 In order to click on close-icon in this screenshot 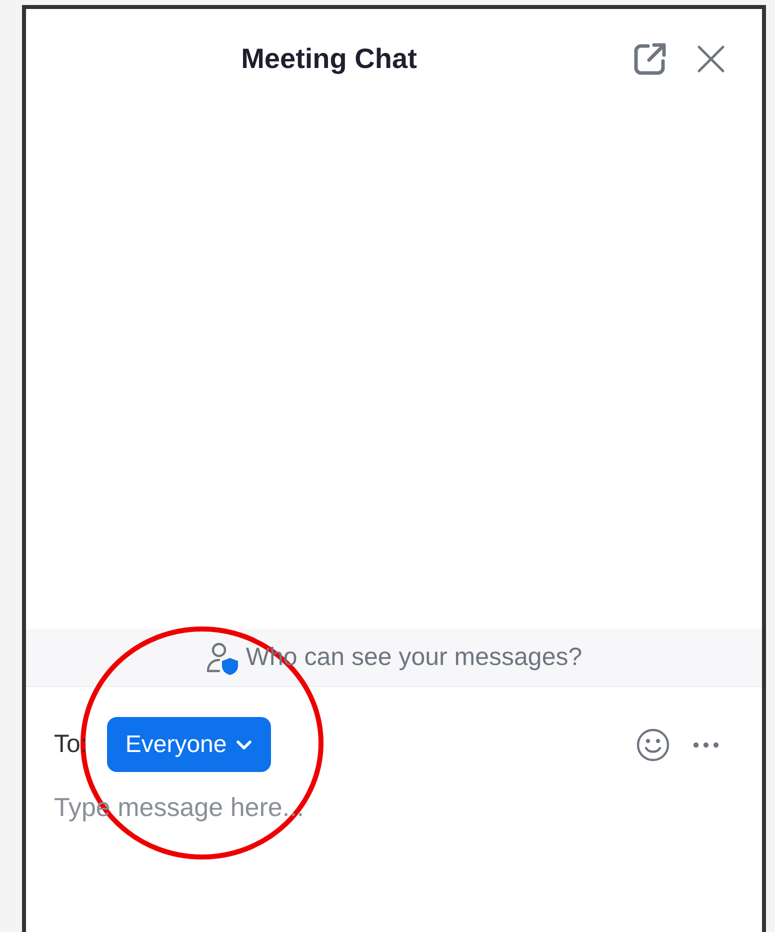, I will do `click(711, 59)`.